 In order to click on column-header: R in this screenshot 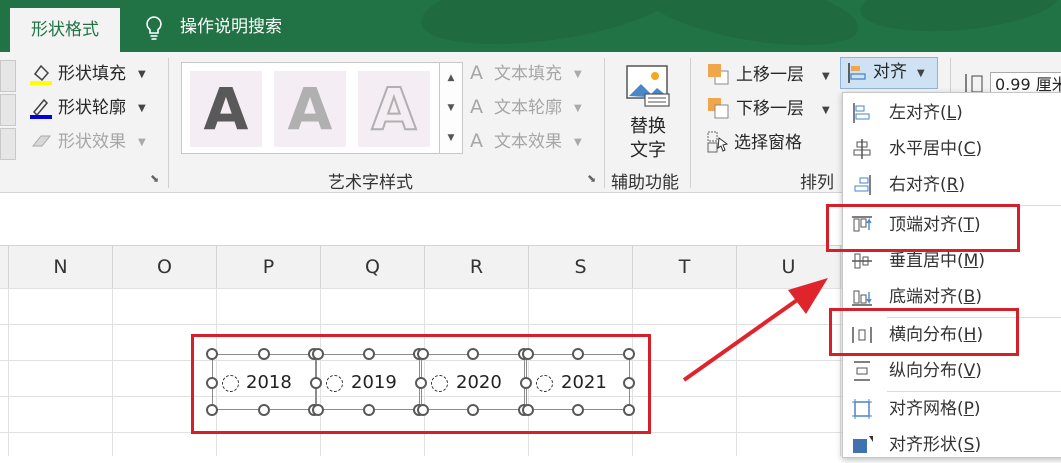, I will do `click(477, 267)`.